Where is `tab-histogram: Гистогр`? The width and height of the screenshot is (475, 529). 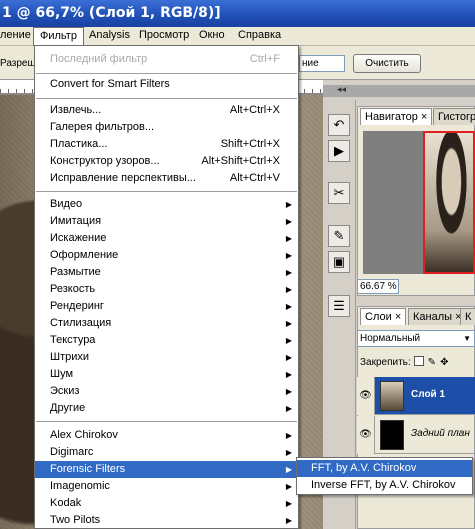
tab-histogram: Гистогр is located at coordinates (454, 116).